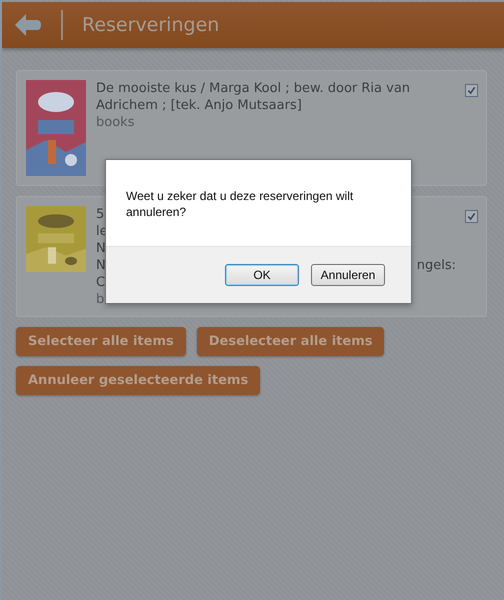 The height and width of the screenshot is (600, 504). Describe the element at coordinates (101, 299) in the screenshot. I see `category-label: b` at that location.